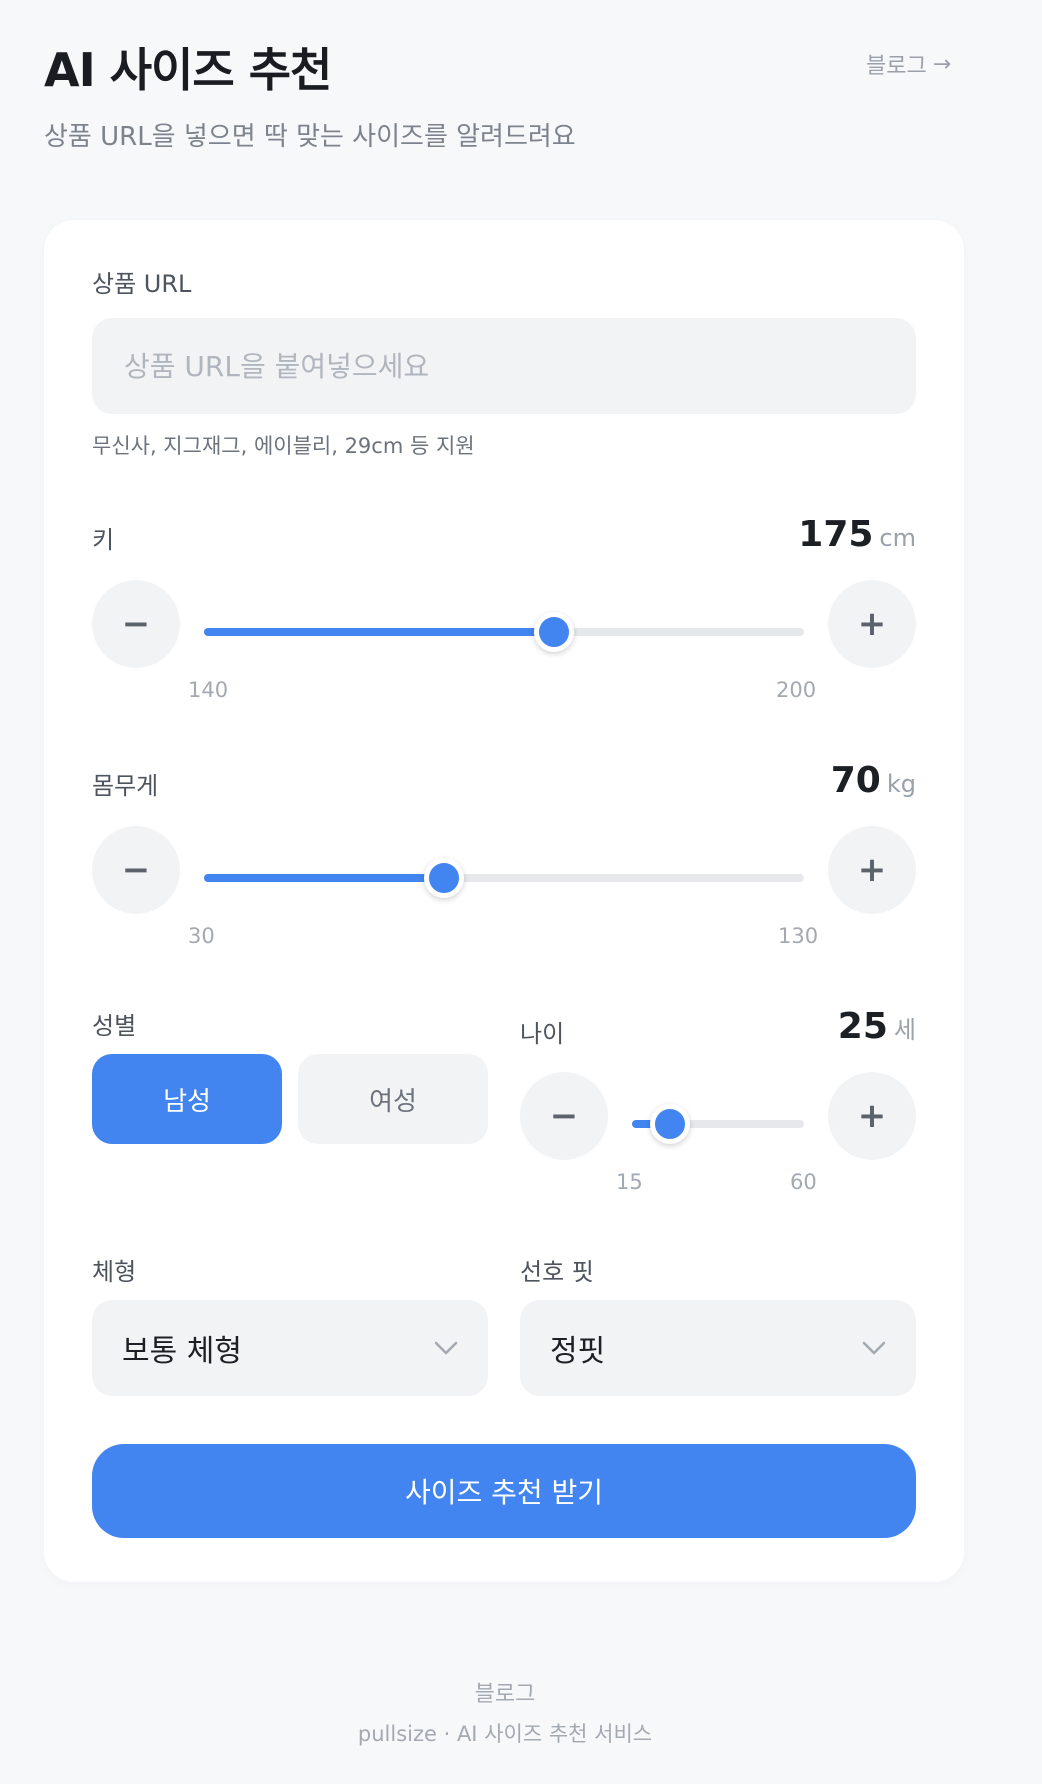 This screenshot has width=1042, height=1784. What do you see at coordinates (505, 1692) in the screenshot?
I see `footer-blog-link: 블로그` at bounding box center [505, 1692].